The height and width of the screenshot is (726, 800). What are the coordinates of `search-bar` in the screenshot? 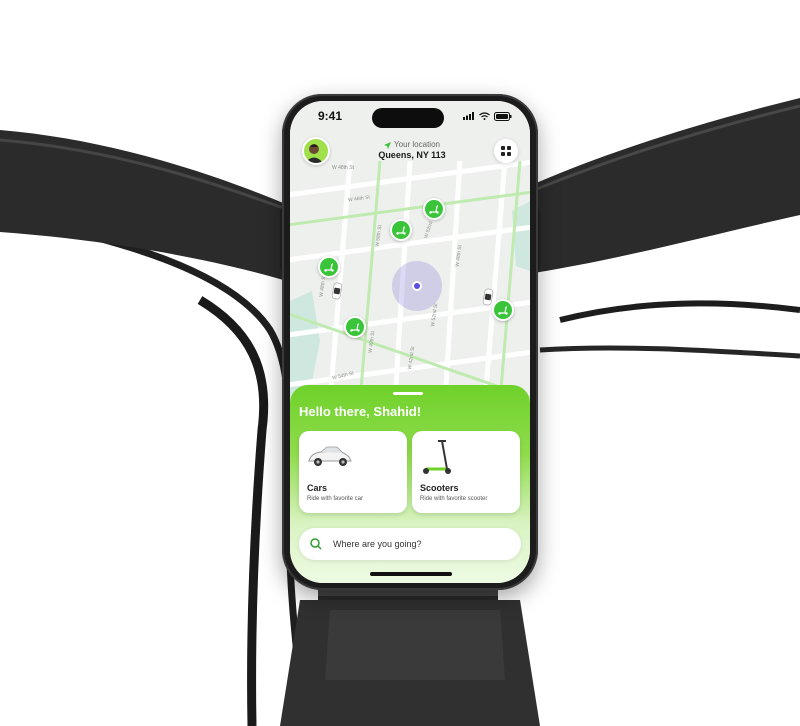 It's located at (410, 544).